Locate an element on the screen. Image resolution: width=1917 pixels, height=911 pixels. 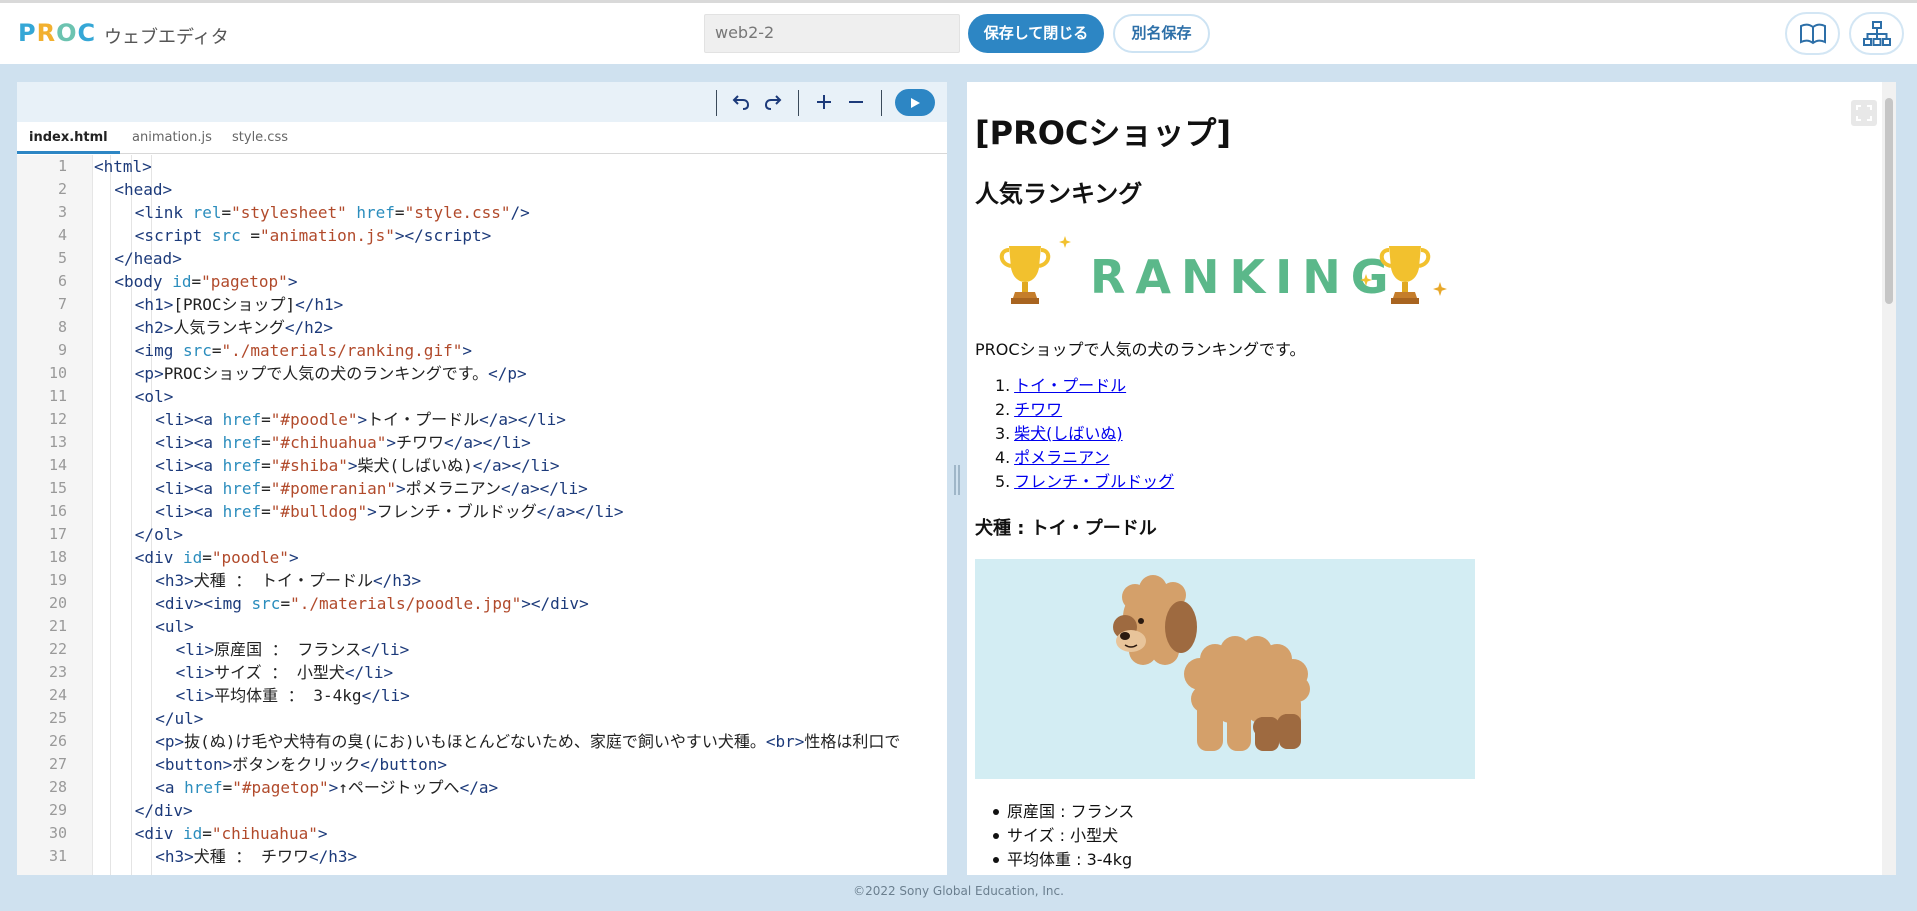
preview-scrollbar is located at coordinates (1889, 478).